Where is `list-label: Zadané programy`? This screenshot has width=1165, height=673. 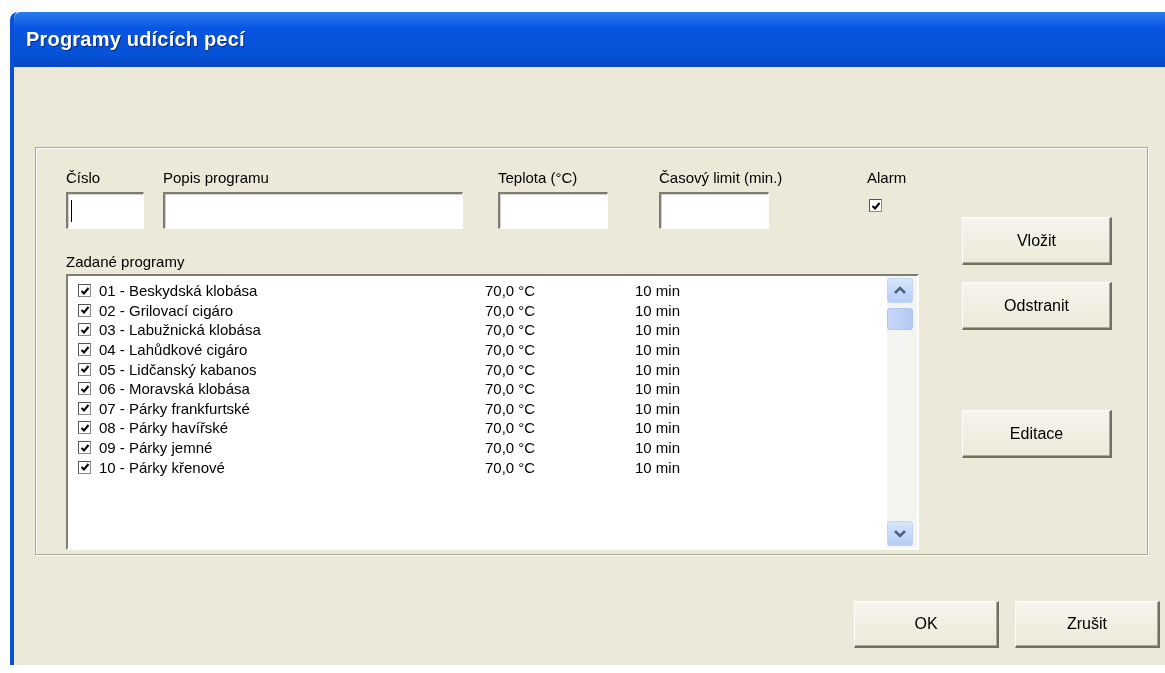
list-label: Zadané programy is located at coordinates (126, 262).